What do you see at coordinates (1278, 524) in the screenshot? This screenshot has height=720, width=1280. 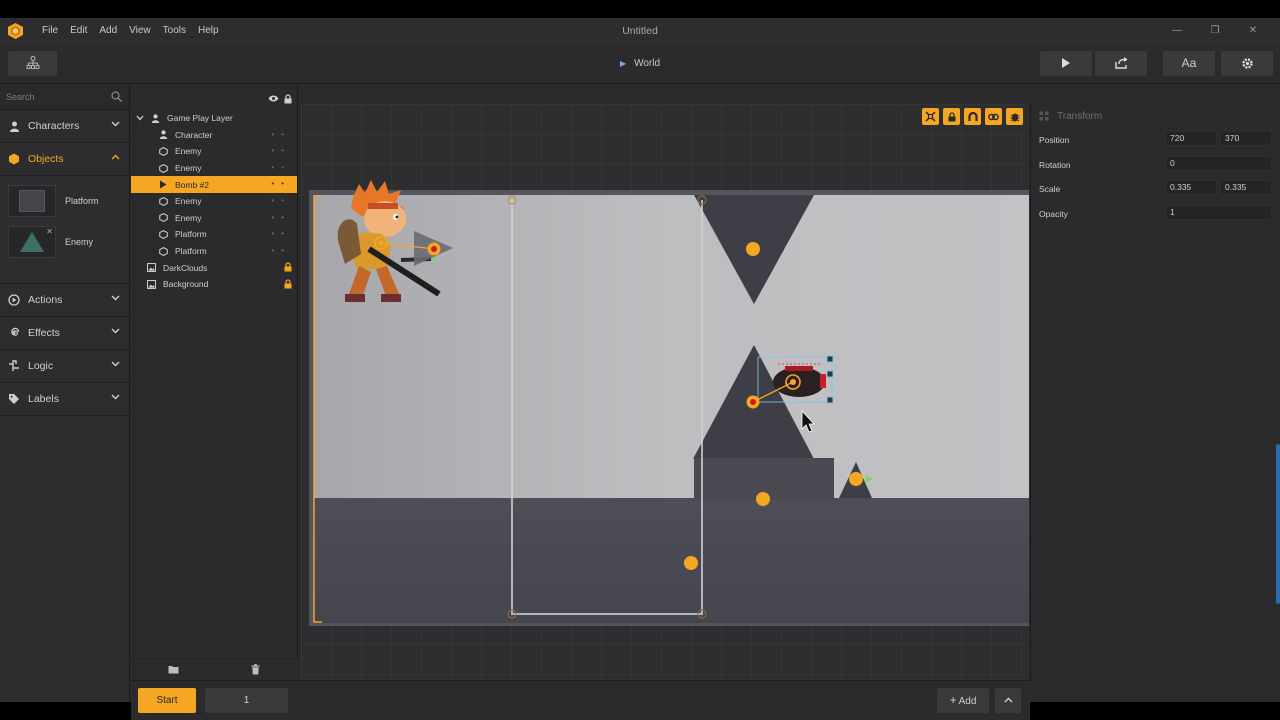 I see `panel-resize-handle` at bounding box center [1278, 524].